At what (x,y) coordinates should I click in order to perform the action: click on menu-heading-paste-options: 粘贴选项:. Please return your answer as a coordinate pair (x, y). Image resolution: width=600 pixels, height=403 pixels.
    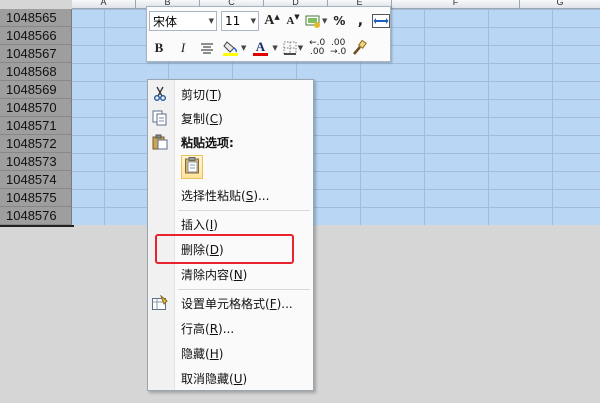
    Looking at the image, I should click on (230, 142).